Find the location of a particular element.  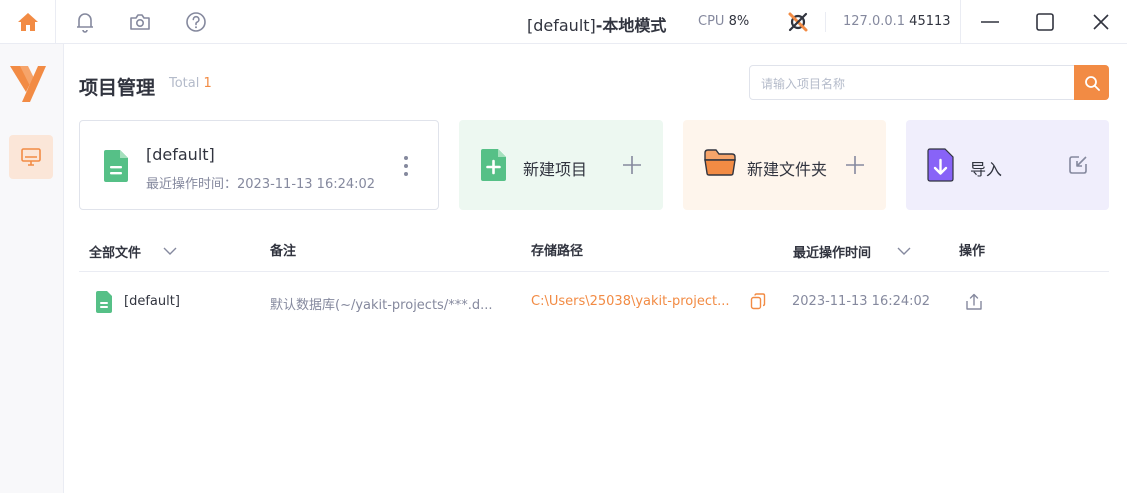

home-button is located at coordinates (28, 22).